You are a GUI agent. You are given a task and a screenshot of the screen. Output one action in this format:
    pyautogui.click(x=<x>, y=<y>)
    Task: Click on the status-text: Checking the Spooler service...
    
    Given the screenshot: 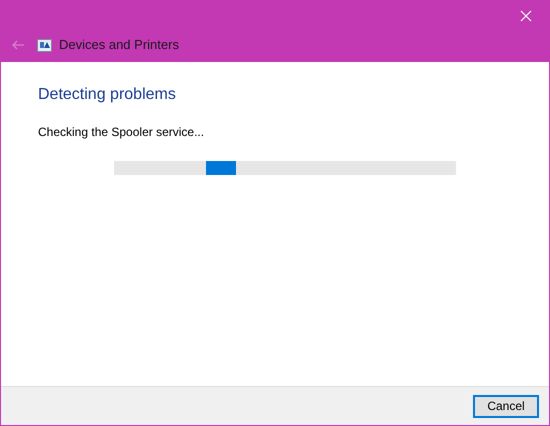 What is the action you would take?
    pyautogui.click(x=122, y=132)
    